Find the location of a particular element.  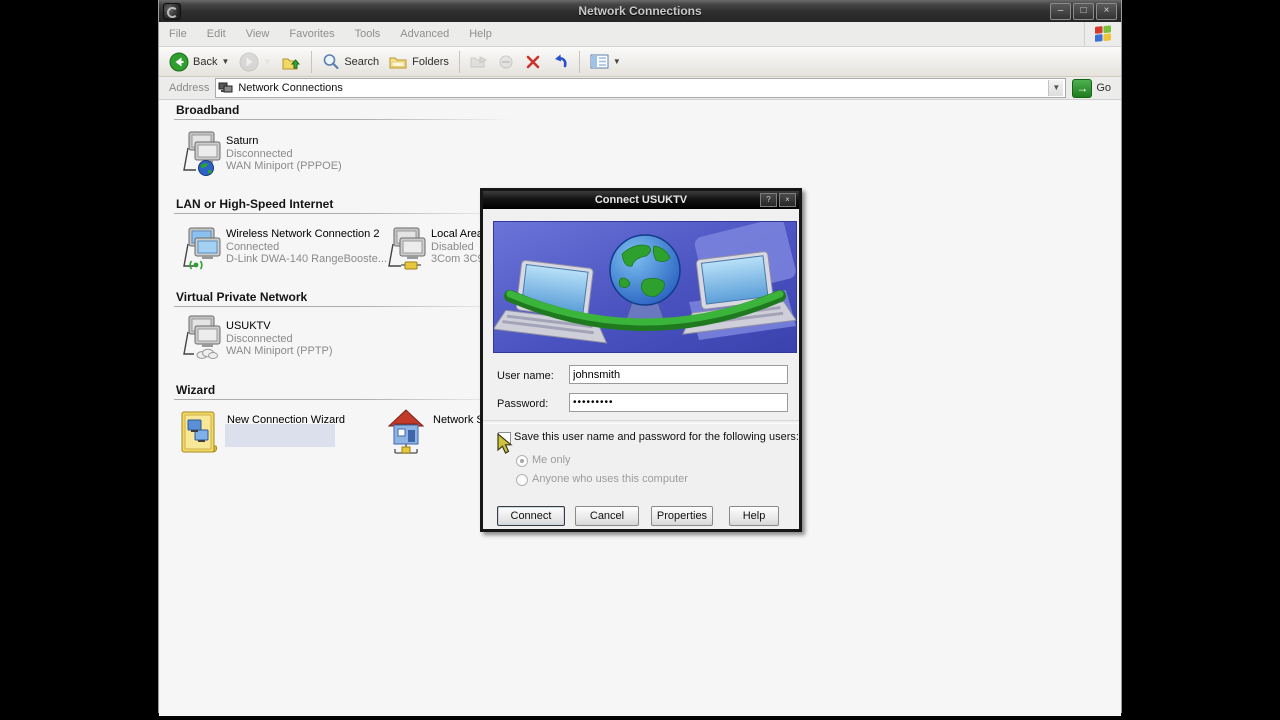

up-button is located at coordinates (291, 62).